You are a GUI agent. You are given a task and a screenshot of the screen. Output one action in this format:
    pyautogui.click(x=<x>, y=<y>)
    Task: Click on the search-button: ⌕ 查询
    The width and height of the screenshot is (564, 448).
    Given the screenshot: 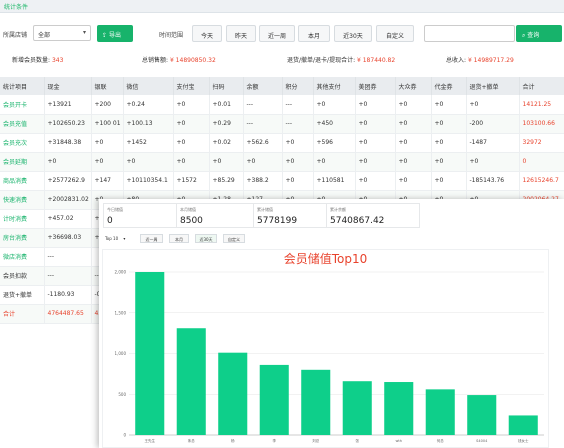 What is the action you would take?
    pyautogui.click(x=539, y=33)
    